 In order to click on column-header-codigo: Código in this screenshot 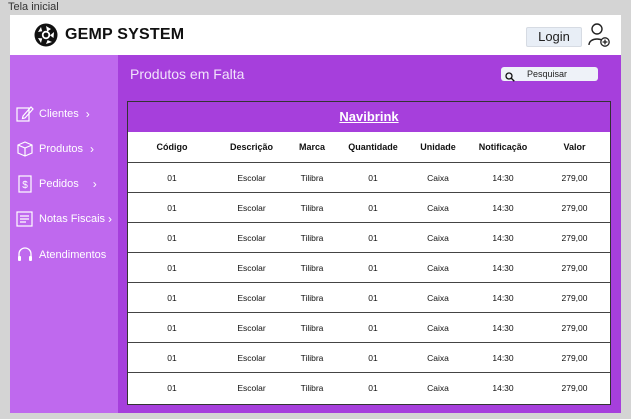, I will do `click(172, 147)`.